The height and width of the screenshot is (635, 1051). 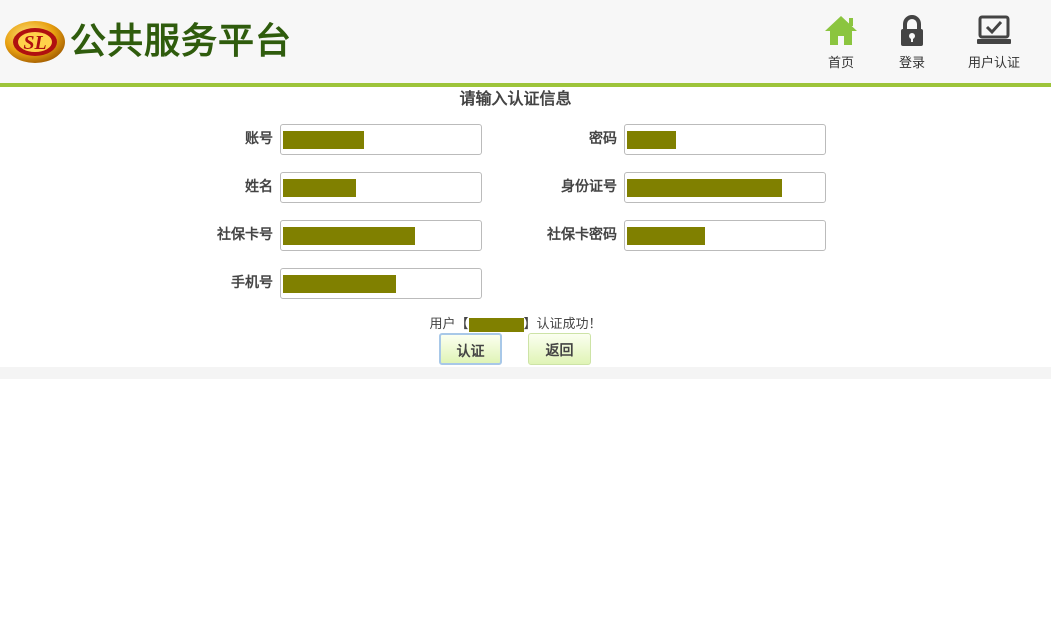 I want to click on platform-title: 公共服务平台, so click(x=181, y=41).